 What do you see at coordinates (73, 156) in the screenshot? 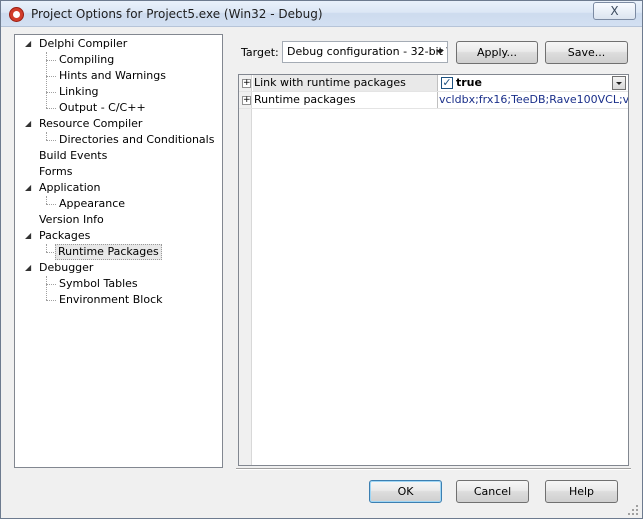
I see `tree-item-build-events: Build Events` at bounding box center [73, 156].